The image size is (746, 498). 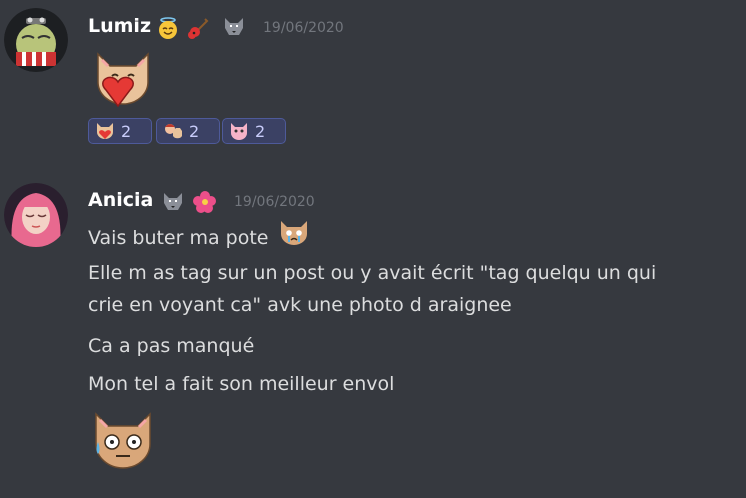 I want to click on crying-cat-icon, so click(x=294, y=238).